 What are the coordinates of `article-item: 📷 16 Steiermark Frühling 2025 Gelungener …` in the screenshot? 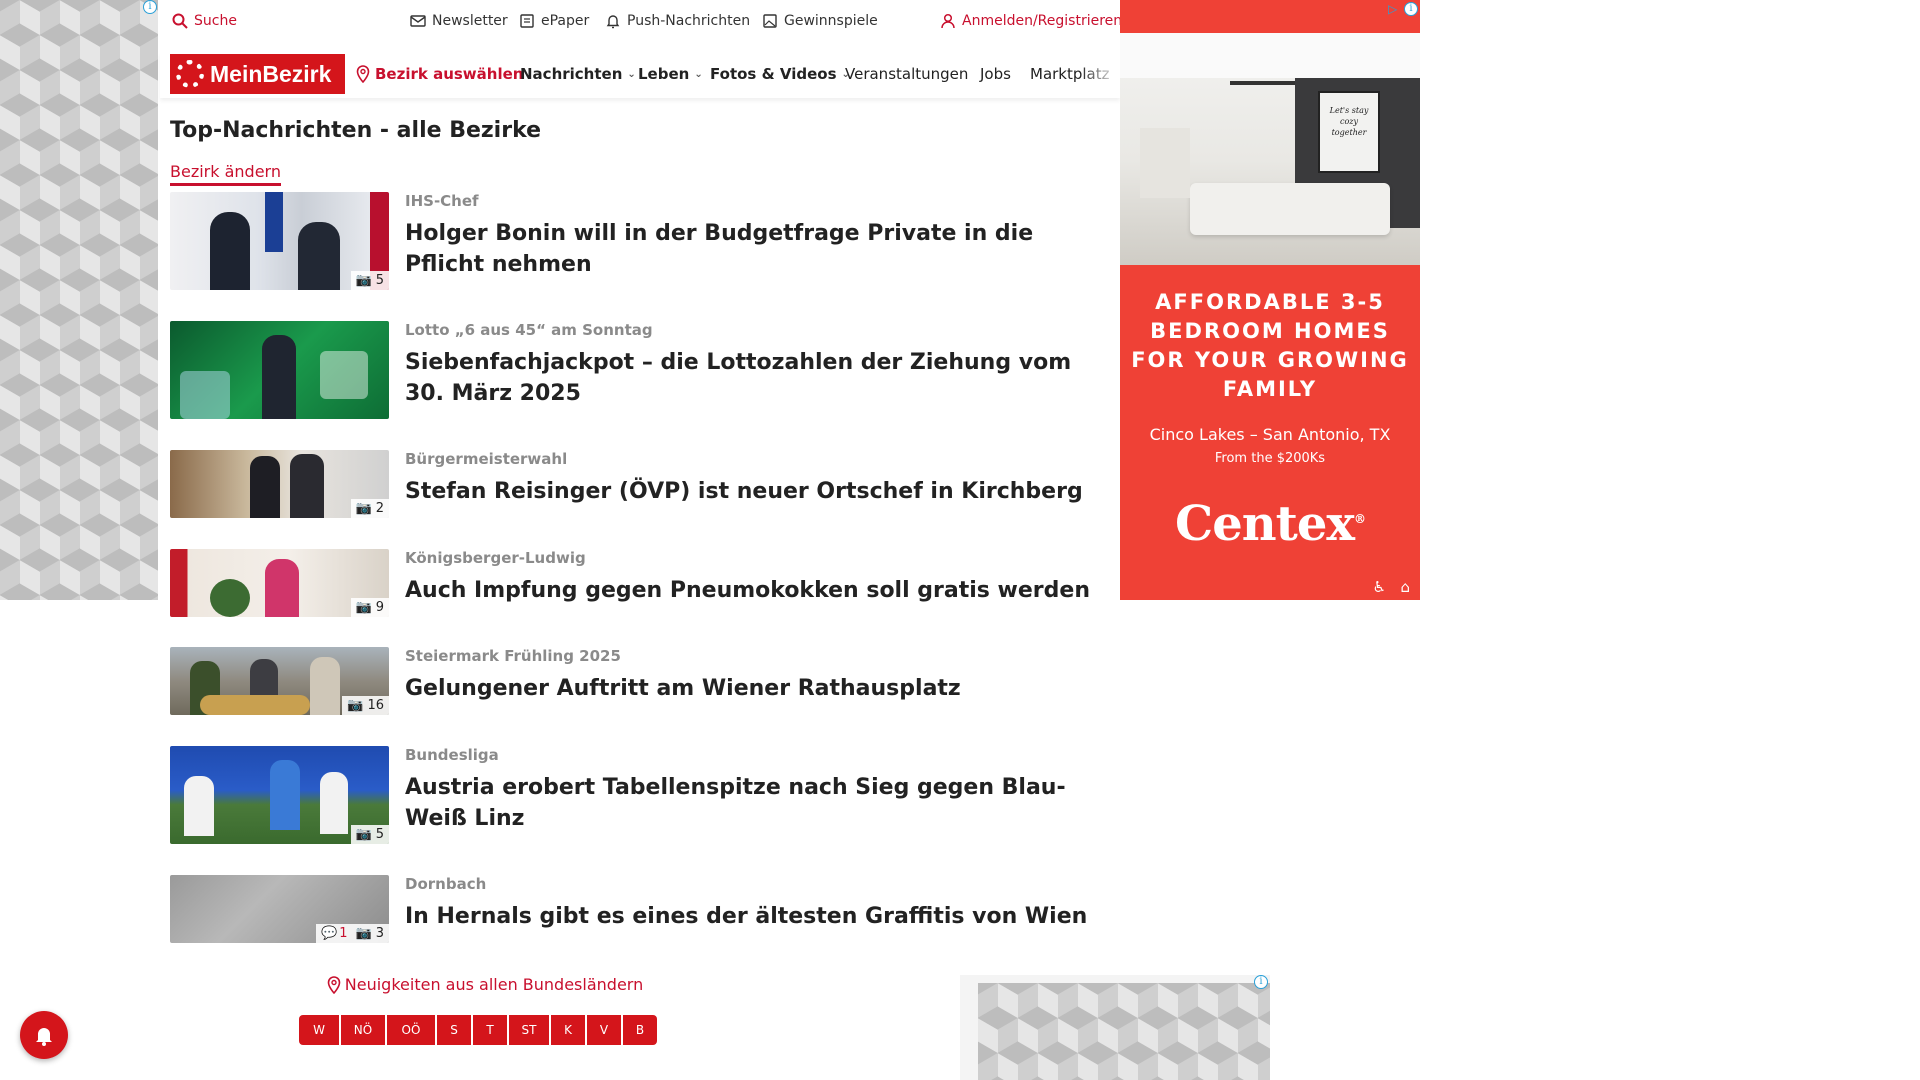 It's located at (642, 682).